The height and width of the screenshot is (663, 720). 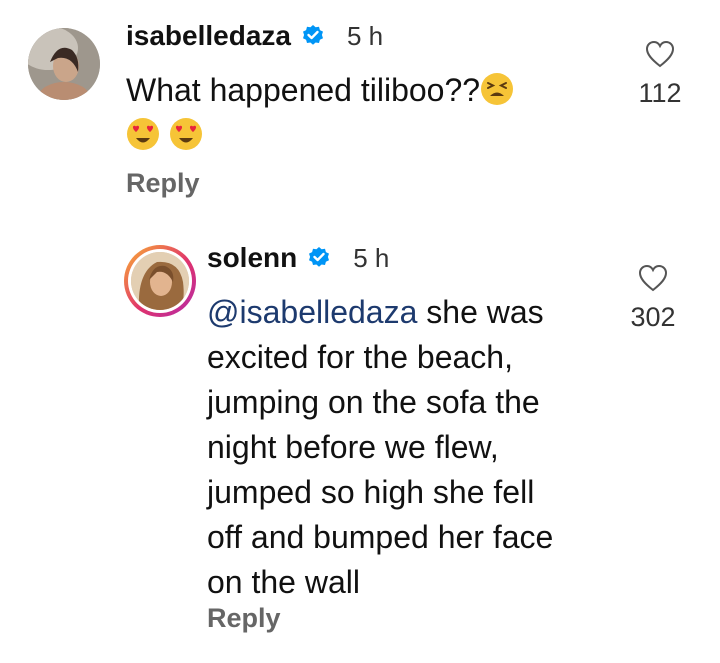 I want to click on tired-face-emoji-icon, so click(x=497, y=89).